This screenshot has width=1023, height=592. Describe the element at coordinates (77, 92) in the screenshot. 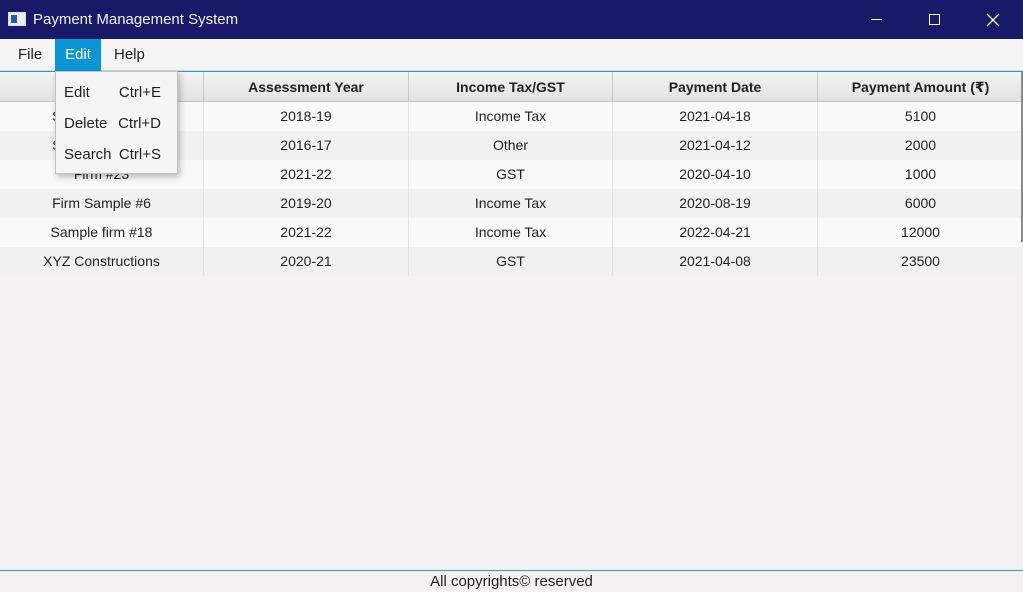

I see `menu-item-label: Edit` at that location.